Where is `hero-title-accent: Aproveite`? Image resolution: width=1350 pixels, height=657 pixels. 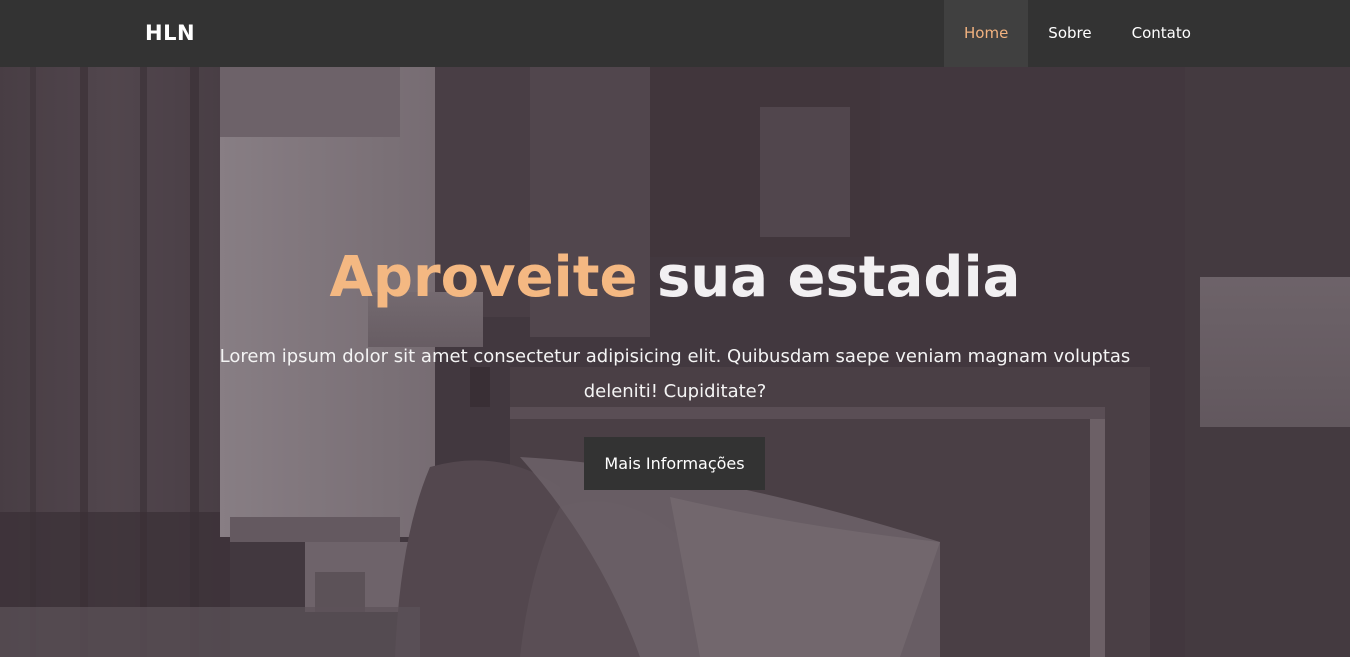 hero-title-accent: Aproveite is located at coordinates (483, 277).